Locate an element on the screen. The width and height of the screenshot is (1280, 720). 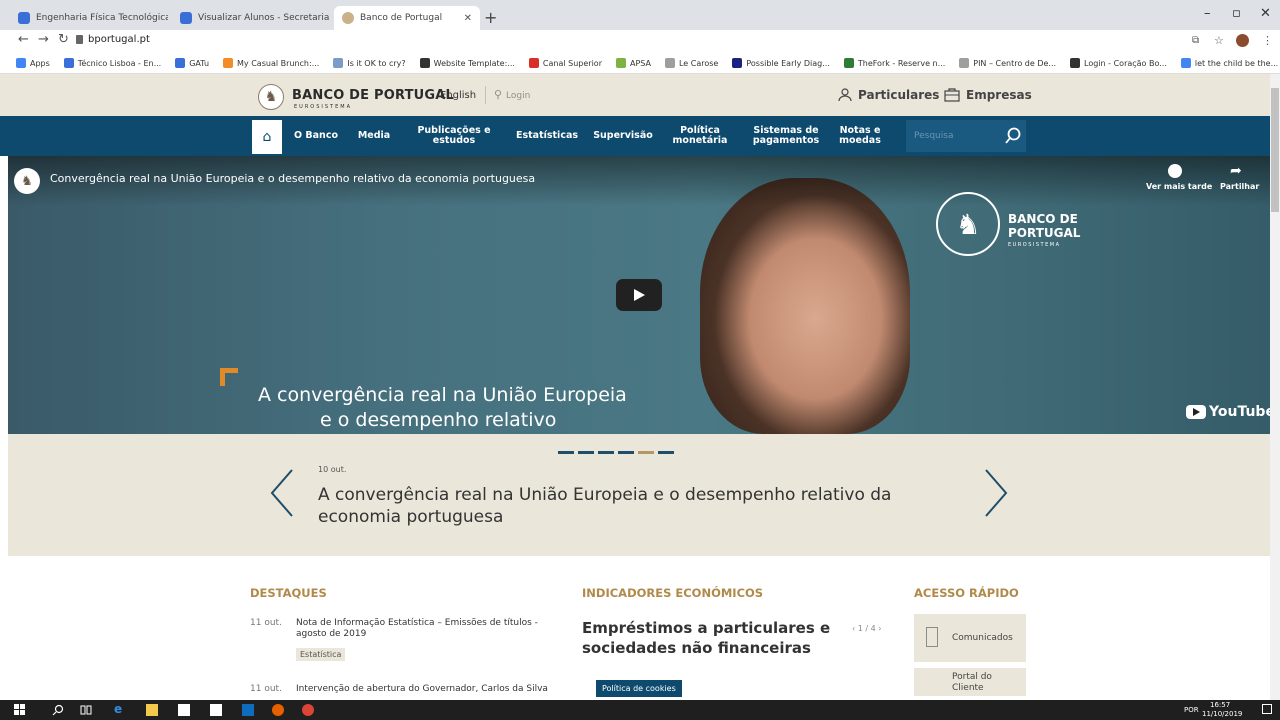
nav-supervisao: Supervisão is located at coordinates (623, 136).